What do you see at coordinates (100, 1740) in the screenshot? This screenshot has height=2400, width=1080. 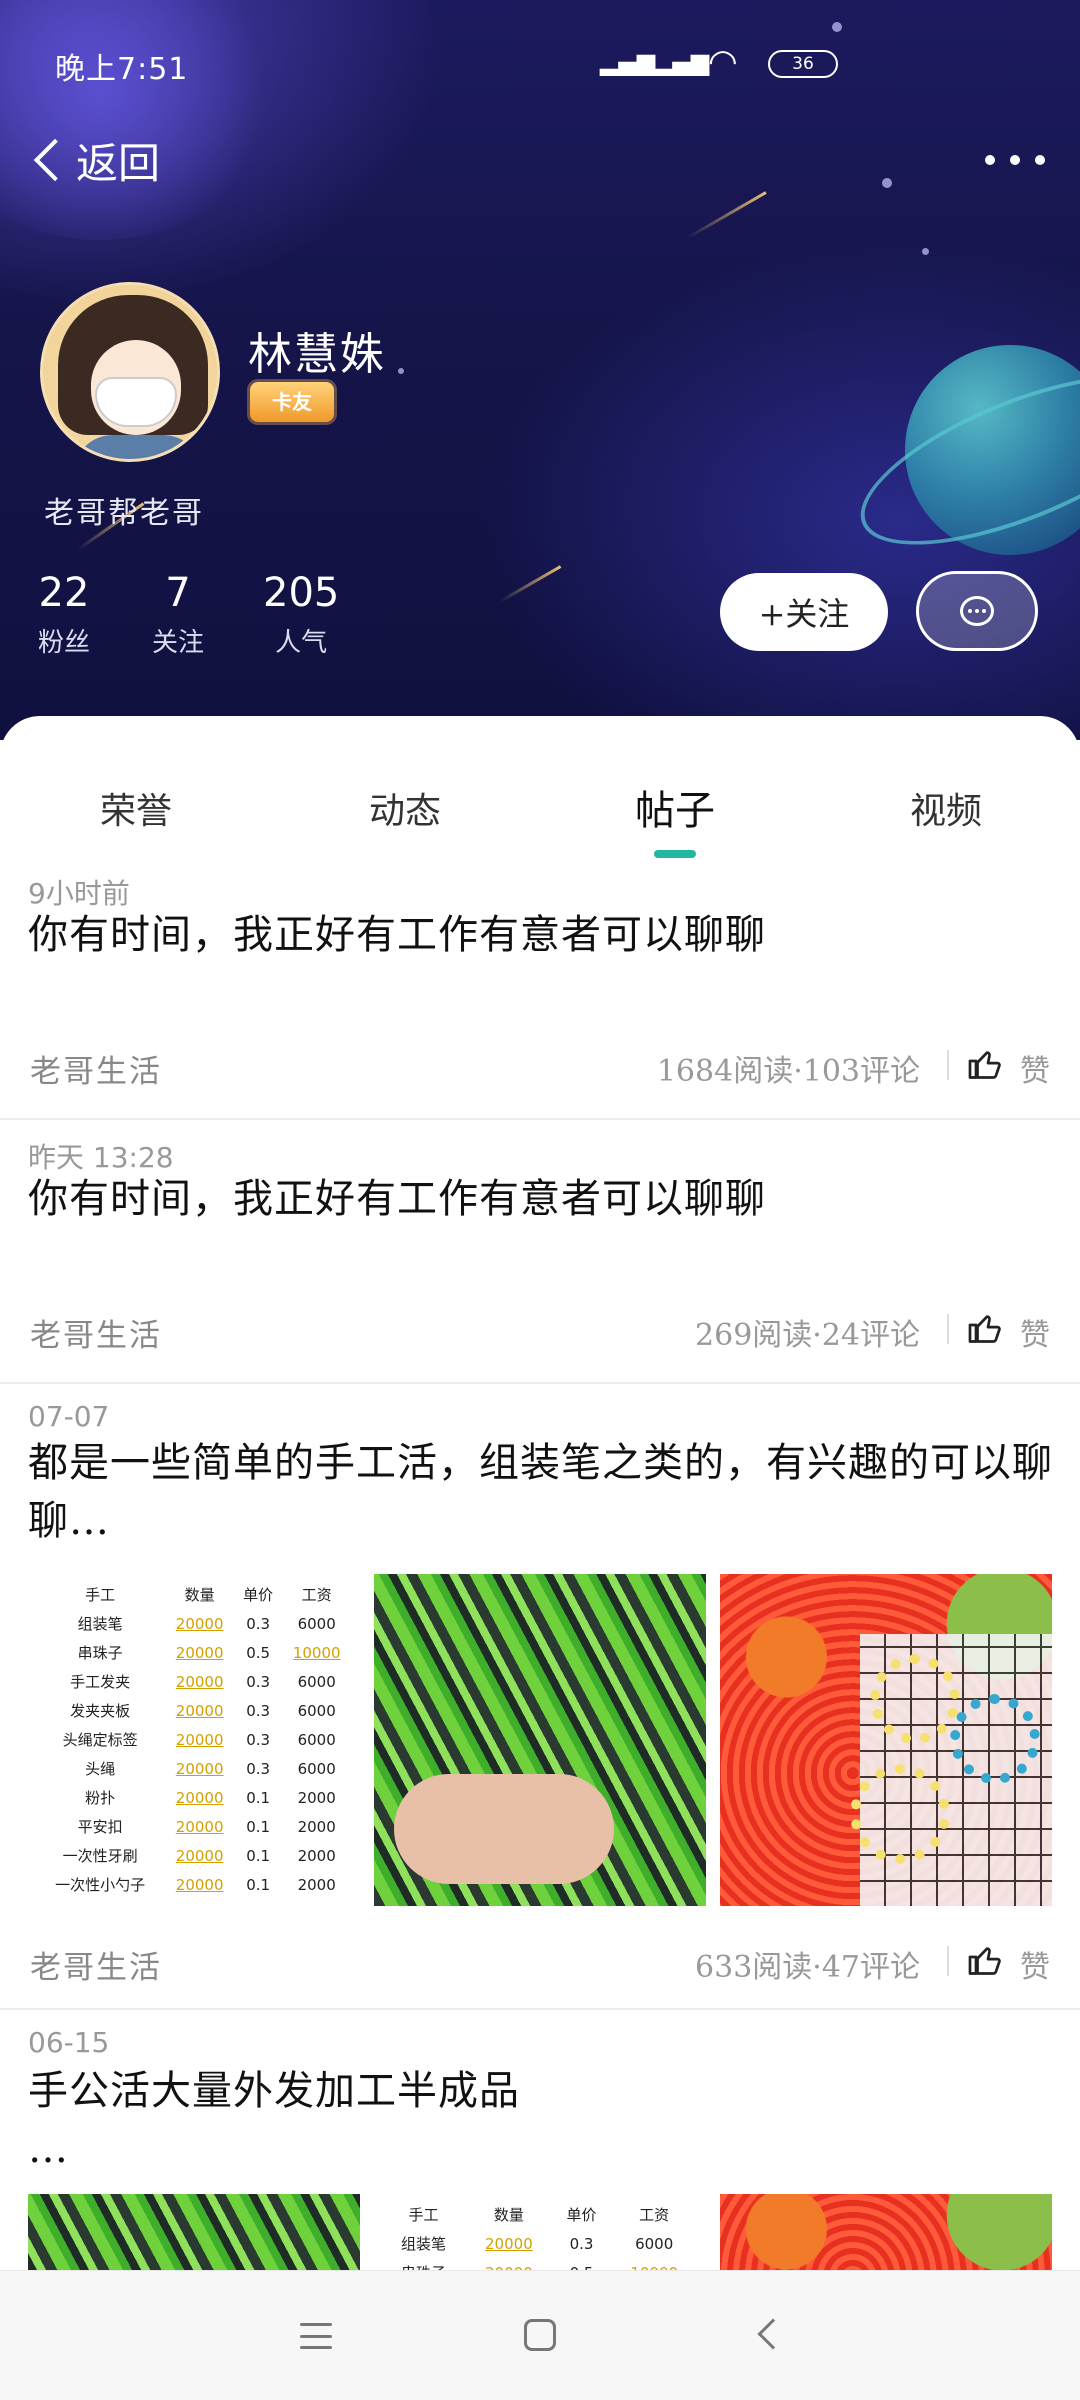 I see `table-cell: 头绳定标签` at bounding box center [100, 1740].